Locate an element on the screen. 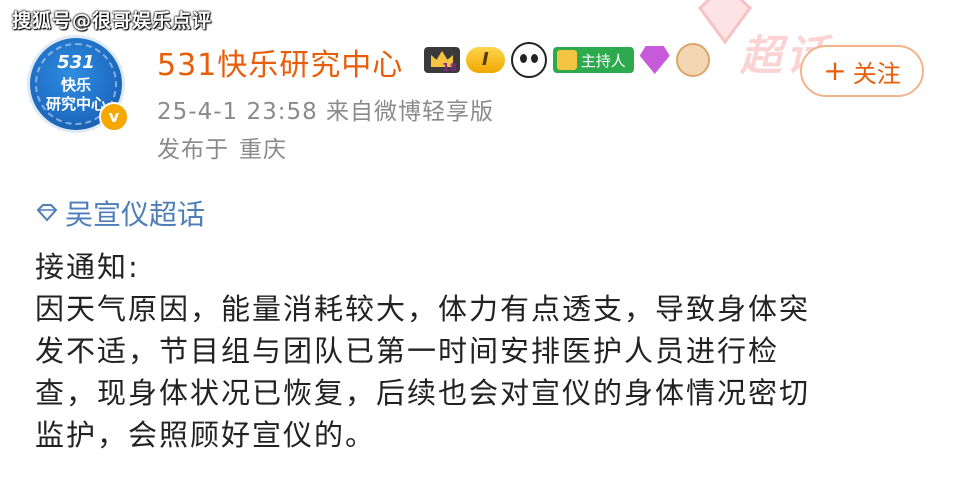 This screenshot has height=484, width=960. gem-level-number: 18 is located at coordinates (450, 67).